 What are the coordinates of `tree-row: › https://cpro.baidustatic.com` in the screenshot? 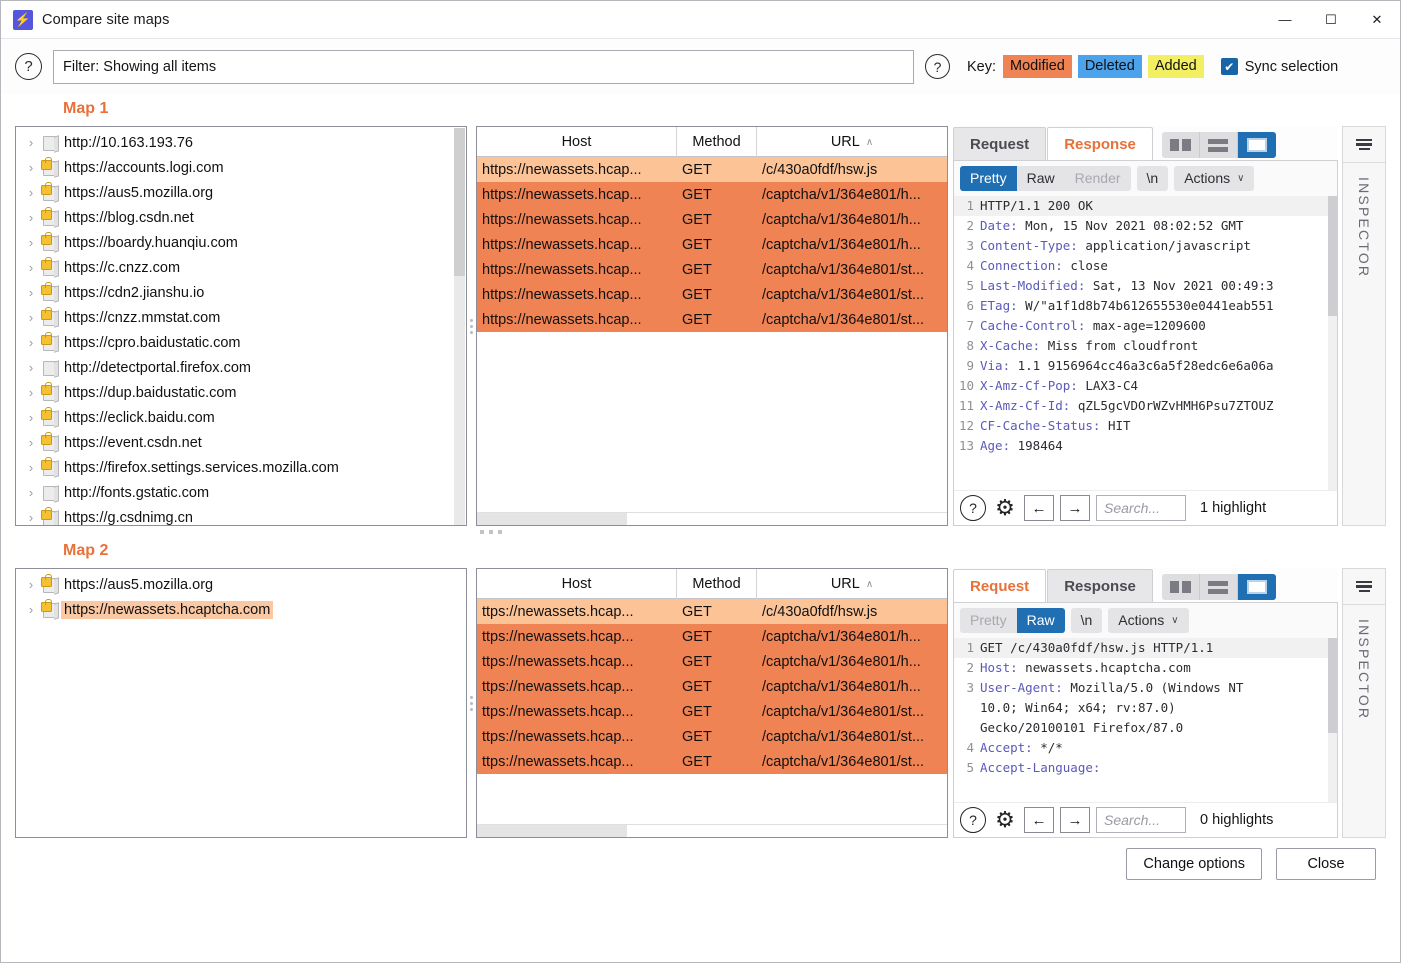 It's located at (241, 342).